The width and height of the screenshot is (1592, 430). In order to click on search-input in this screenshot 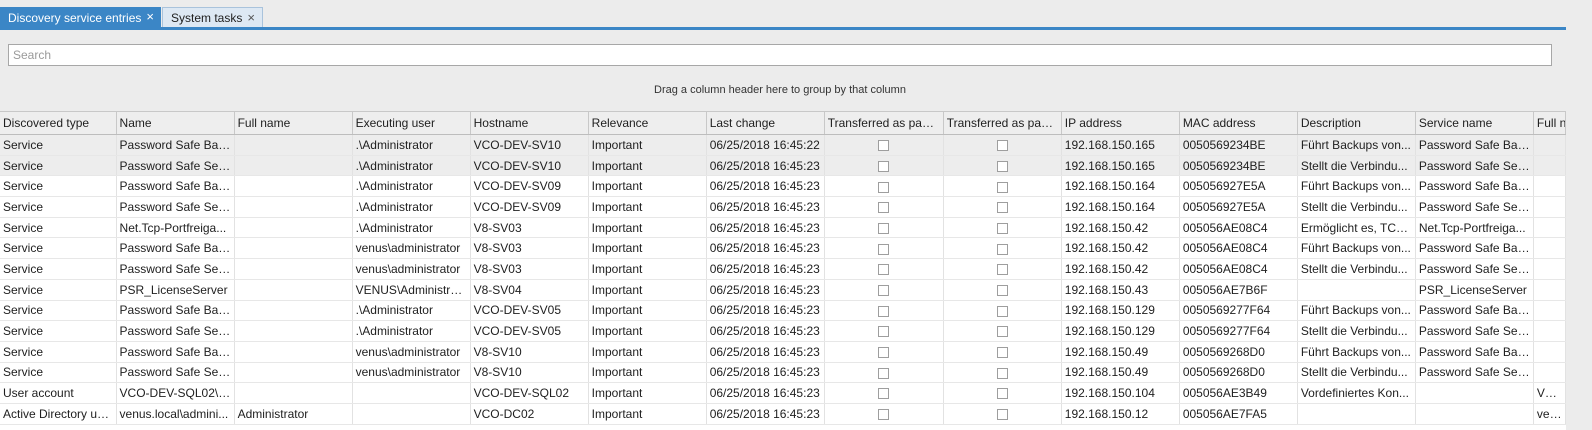, I will do `click(780, 55)`.